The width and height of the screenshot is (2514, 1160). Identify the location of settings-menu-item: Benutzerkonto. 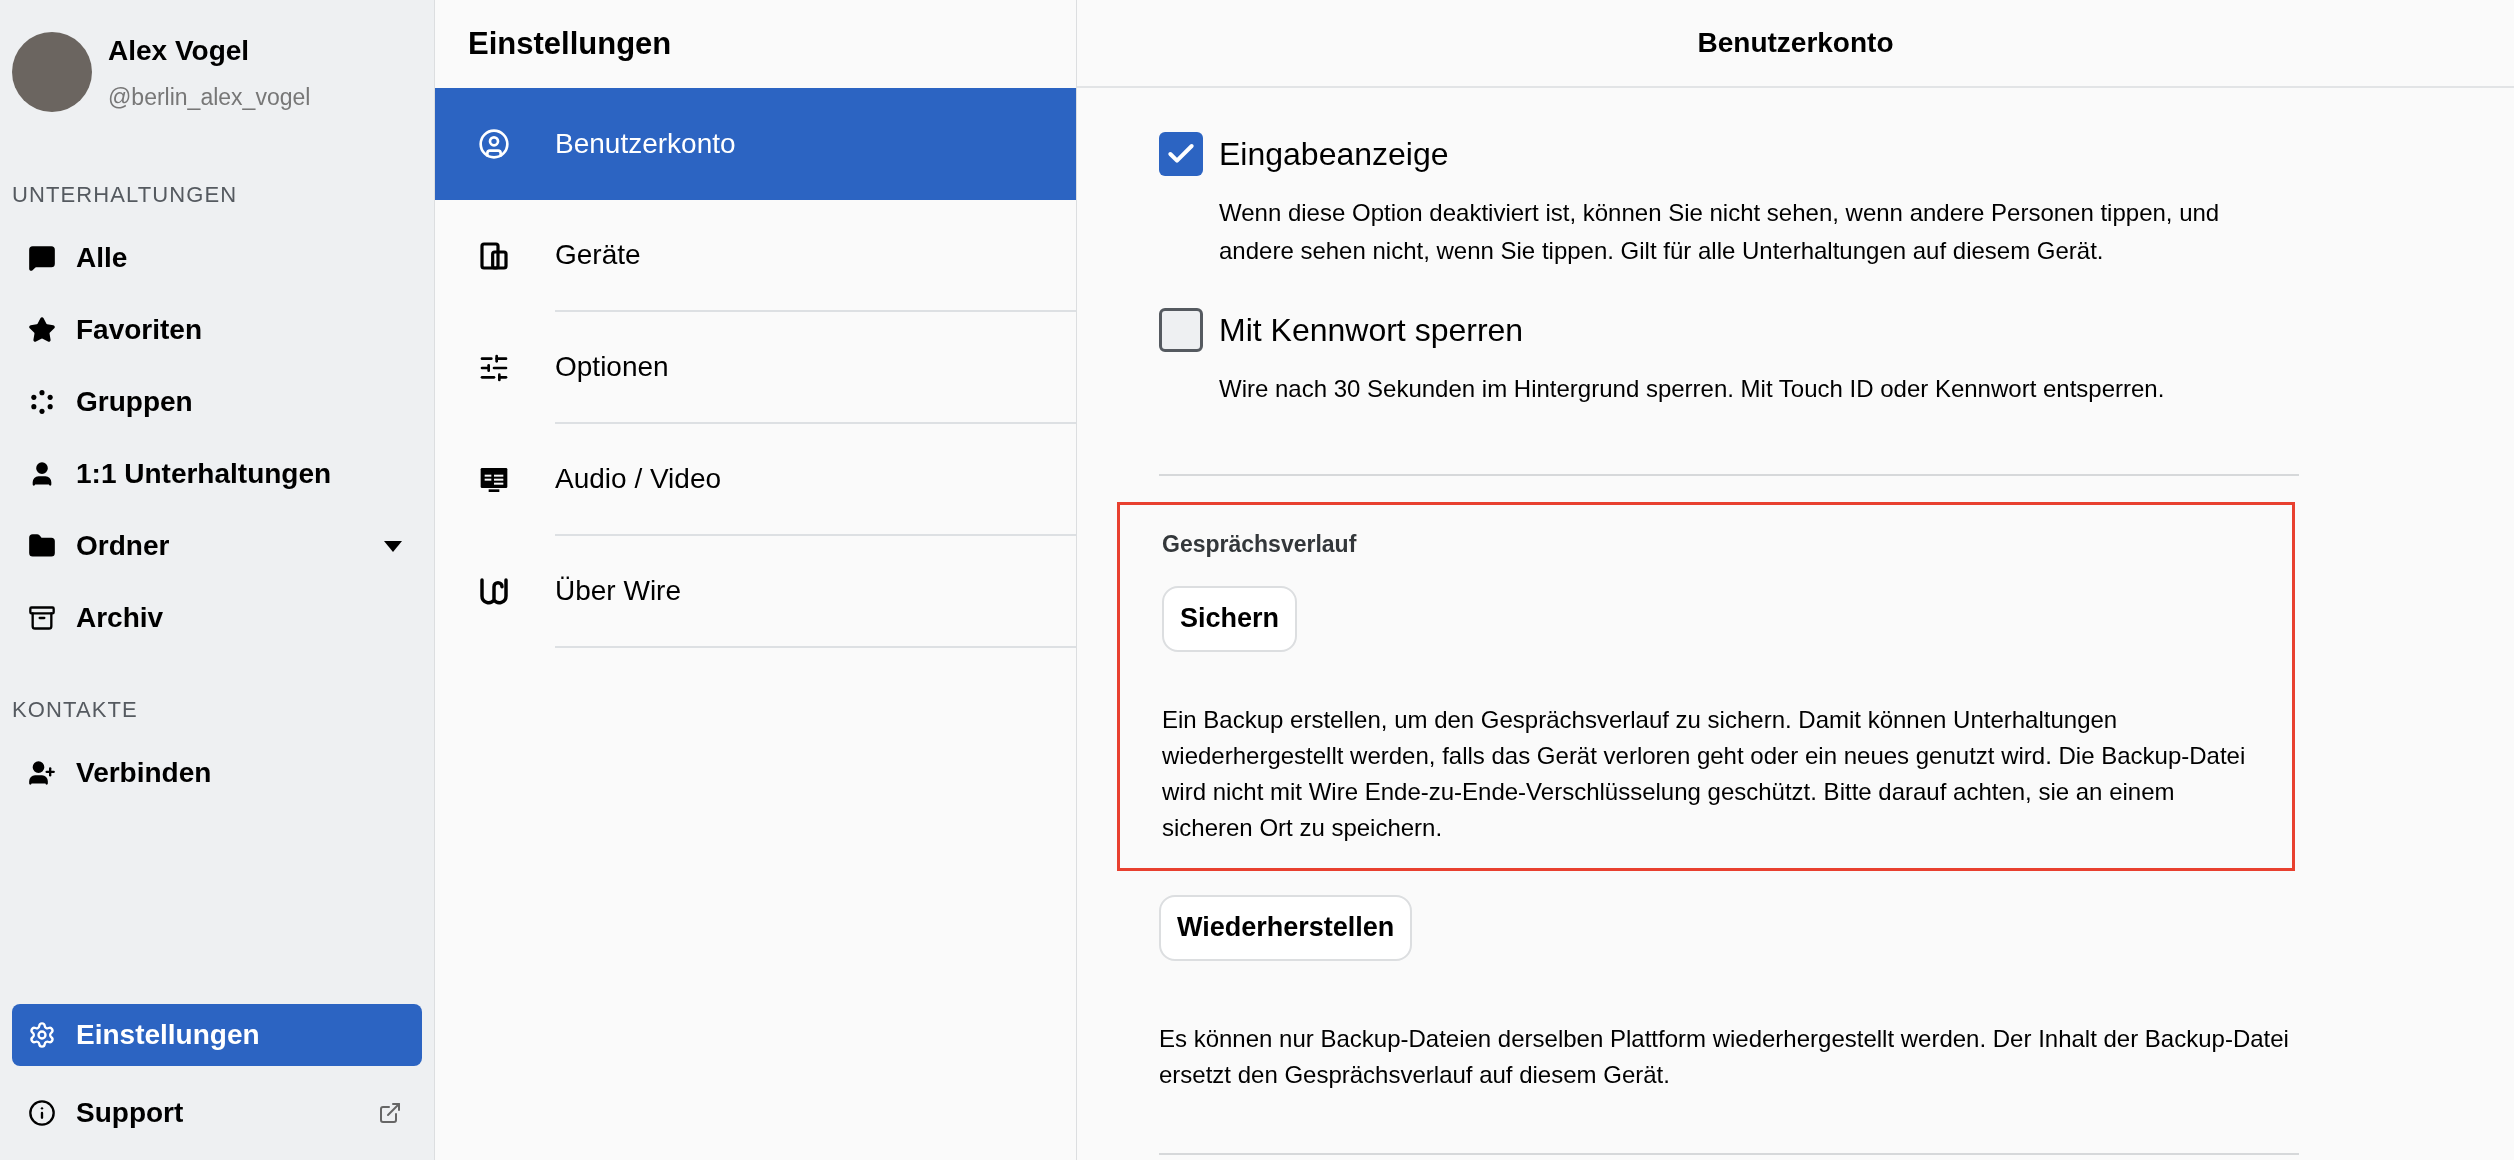
(755, 144).